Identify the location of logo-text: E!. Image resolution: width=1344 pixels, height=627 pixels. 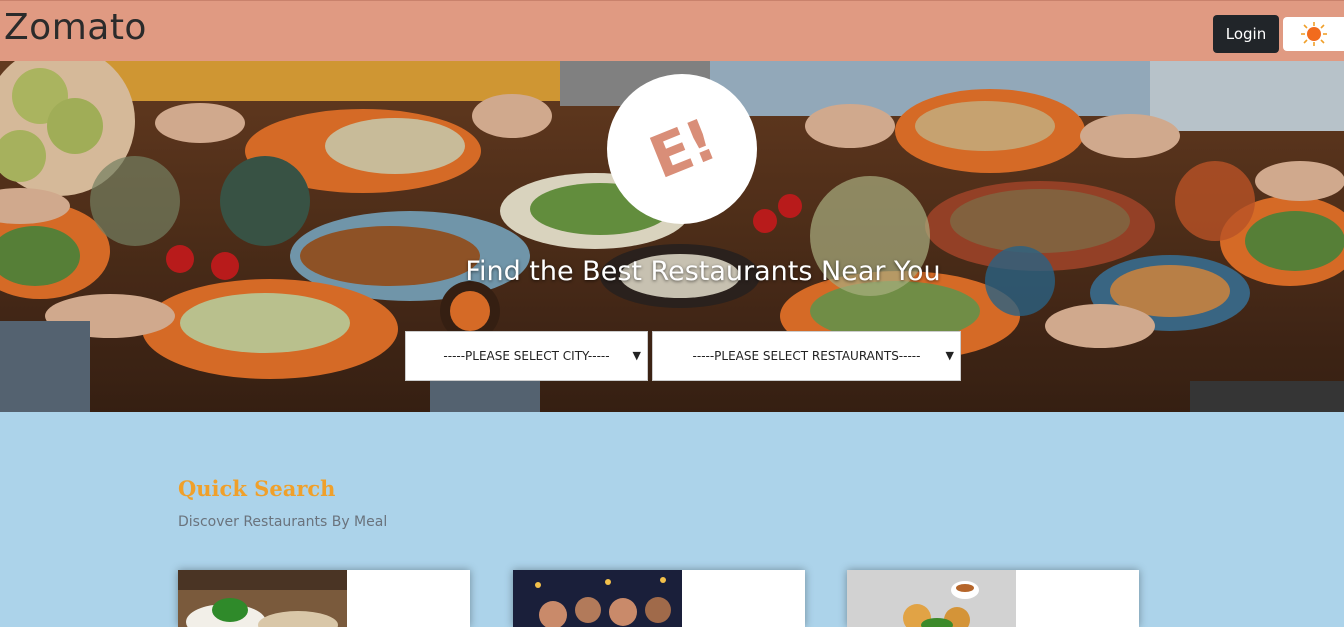
(682, 149).